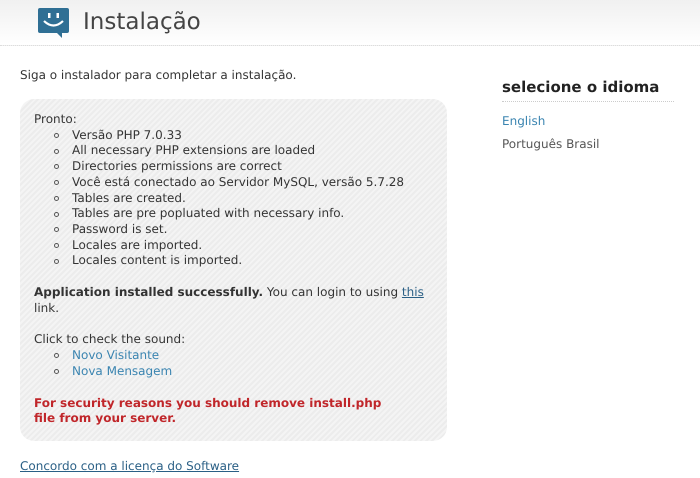 The height and width of the screenshot is (478, 700). What do you see at coordinates (413, 292) in the screenshot?
I see `login-link: this` at bounding box center [413, 292].